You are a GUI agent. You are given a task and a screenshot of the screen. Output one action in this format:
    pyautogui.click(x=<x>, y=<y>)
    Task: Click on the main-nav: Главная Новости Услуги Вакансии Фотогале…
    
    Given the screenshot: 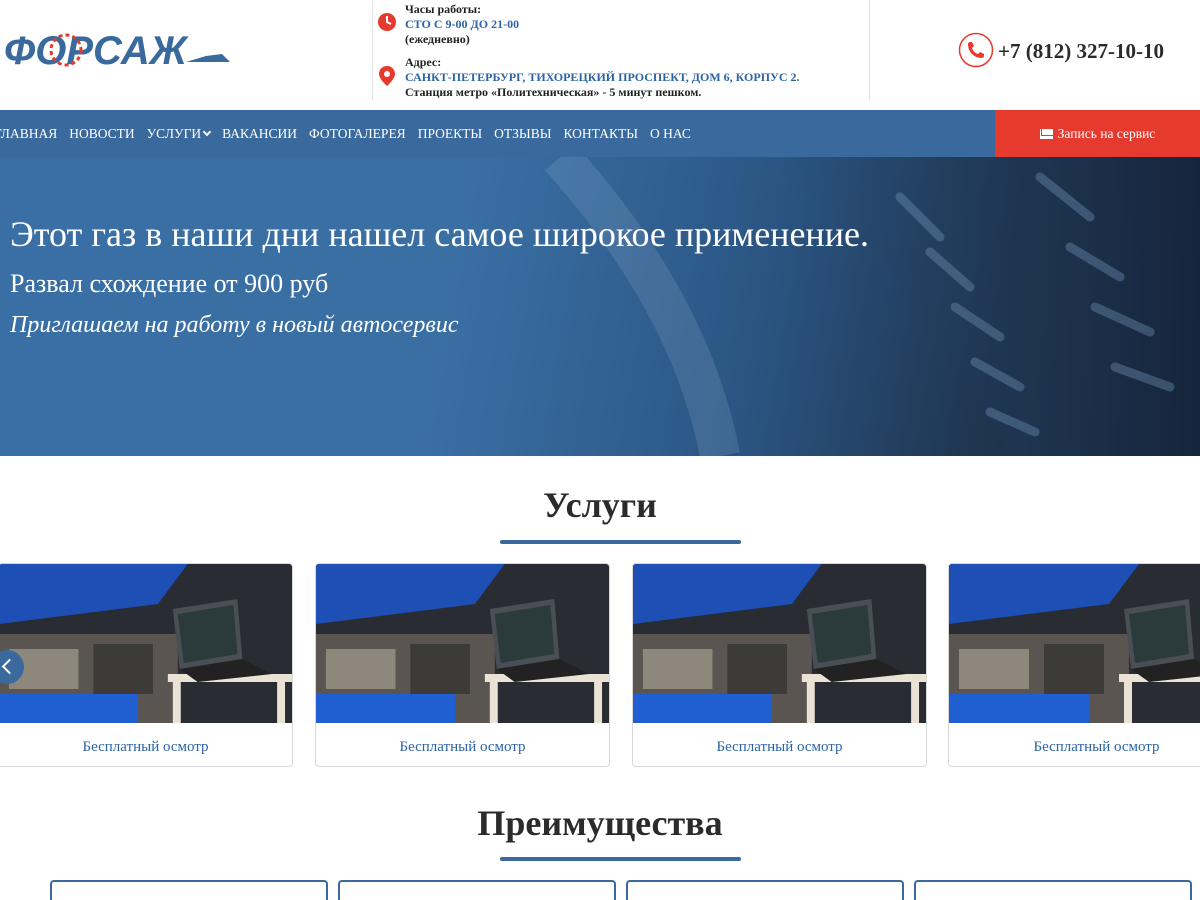 What is the action you would take?
    pyautogui.click(x=600, y=133)
    